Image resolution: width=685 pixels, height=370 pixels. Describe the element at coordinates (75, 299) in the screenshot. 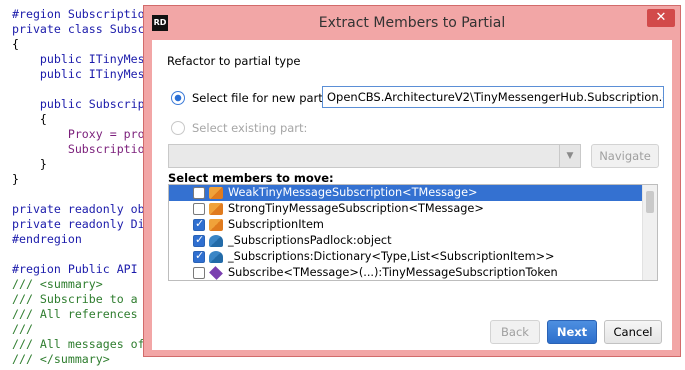

I see `code-line: /// Subscribe to a` at that location.